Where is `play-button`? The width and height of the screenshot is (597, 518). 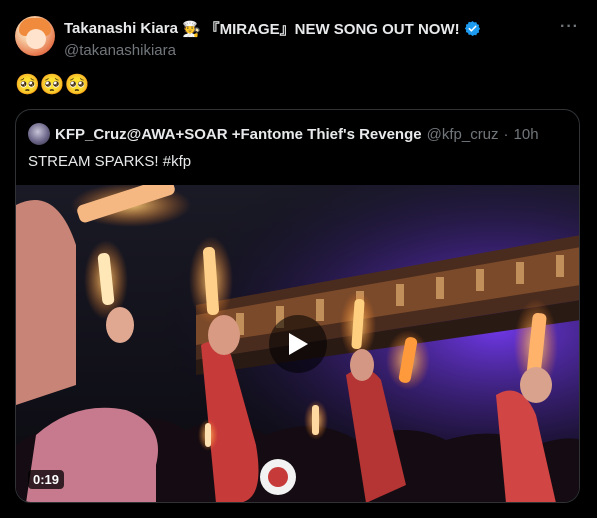
play-button is located at coordinates (298, 344).